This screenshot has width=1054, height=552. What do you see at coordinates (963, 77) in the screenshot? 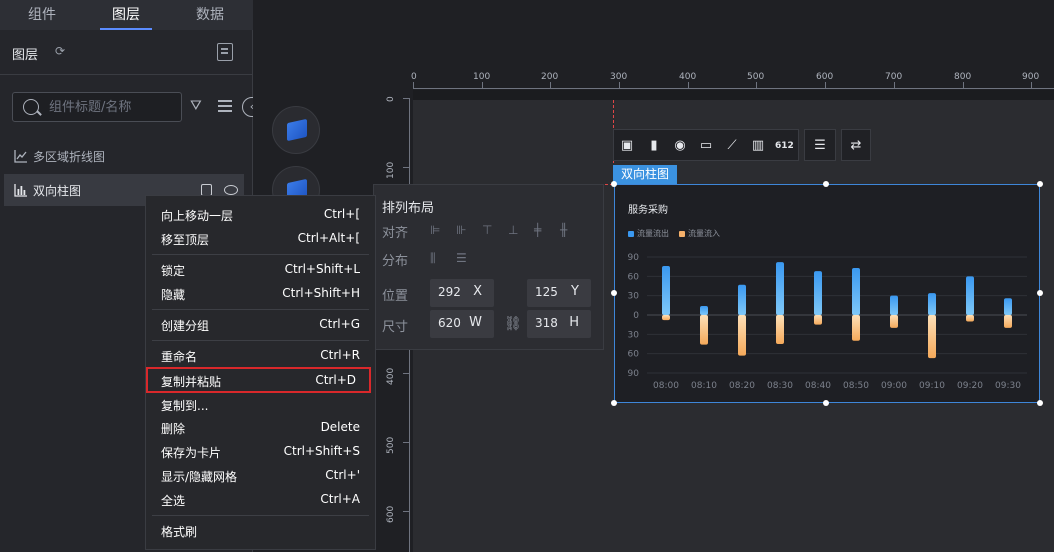
I see `ruler-top-tick-label: 800` at bounding box center [963, 77].